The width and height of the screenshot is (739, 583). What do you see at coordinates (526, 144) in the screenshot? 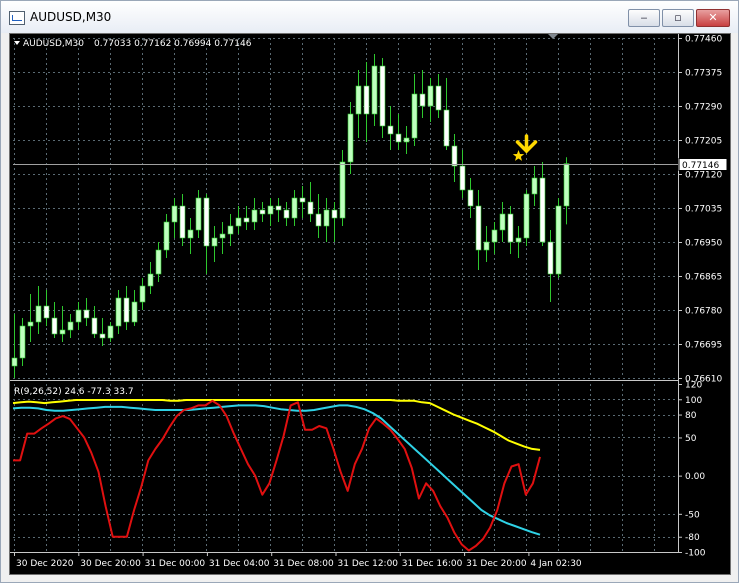
I see `arrow-down-icon` at bounding box center [526, 144].